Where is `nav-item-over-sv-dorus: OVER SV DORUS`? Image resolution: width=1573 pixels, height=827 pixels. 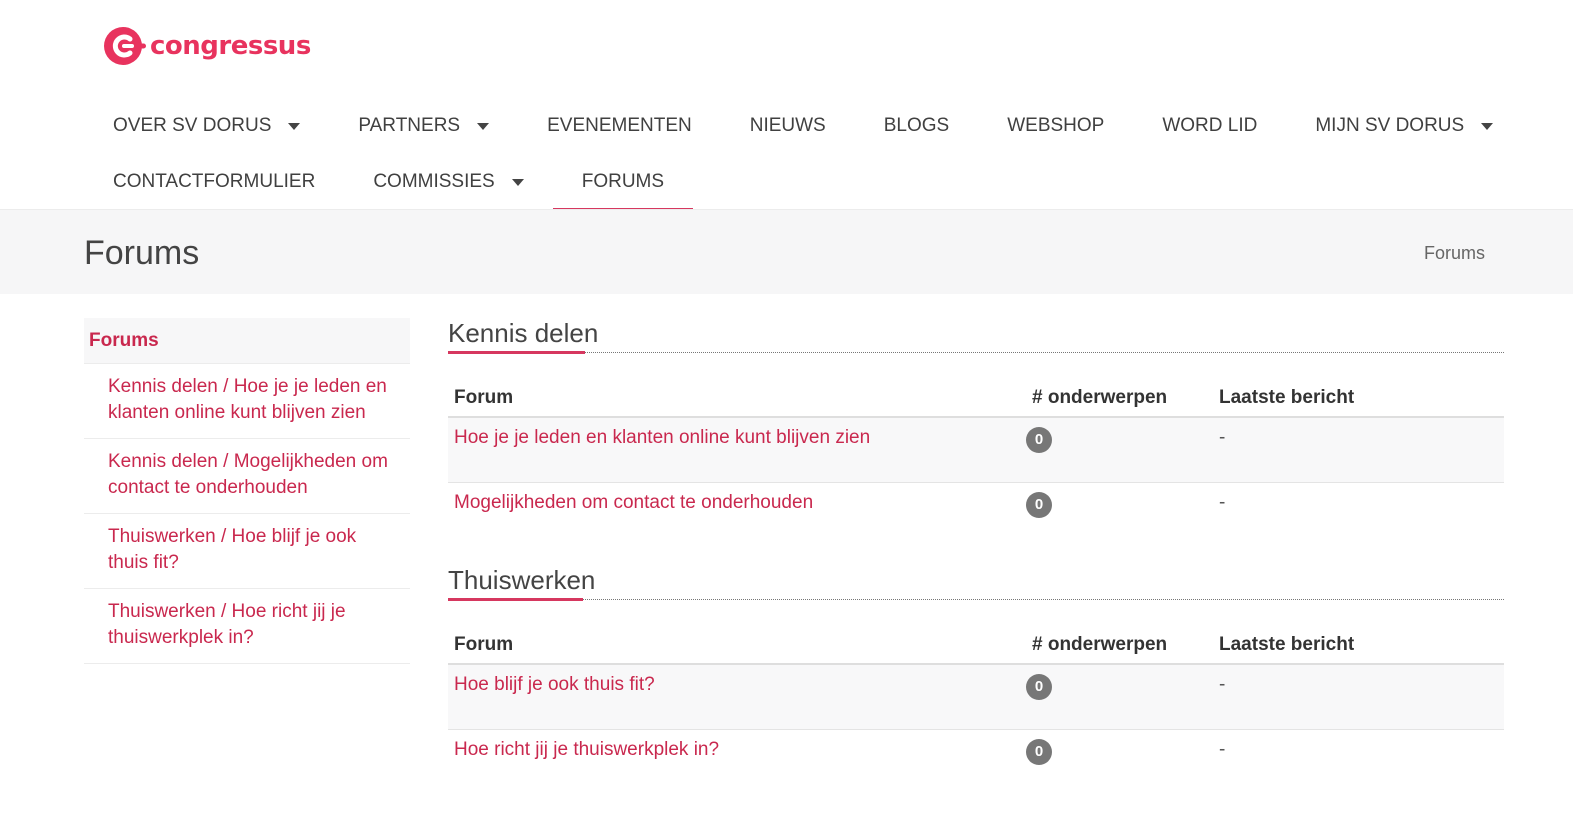 nav-item-over-sv-dorus: OVER SV DORUS is located at coordinates (206, 126).